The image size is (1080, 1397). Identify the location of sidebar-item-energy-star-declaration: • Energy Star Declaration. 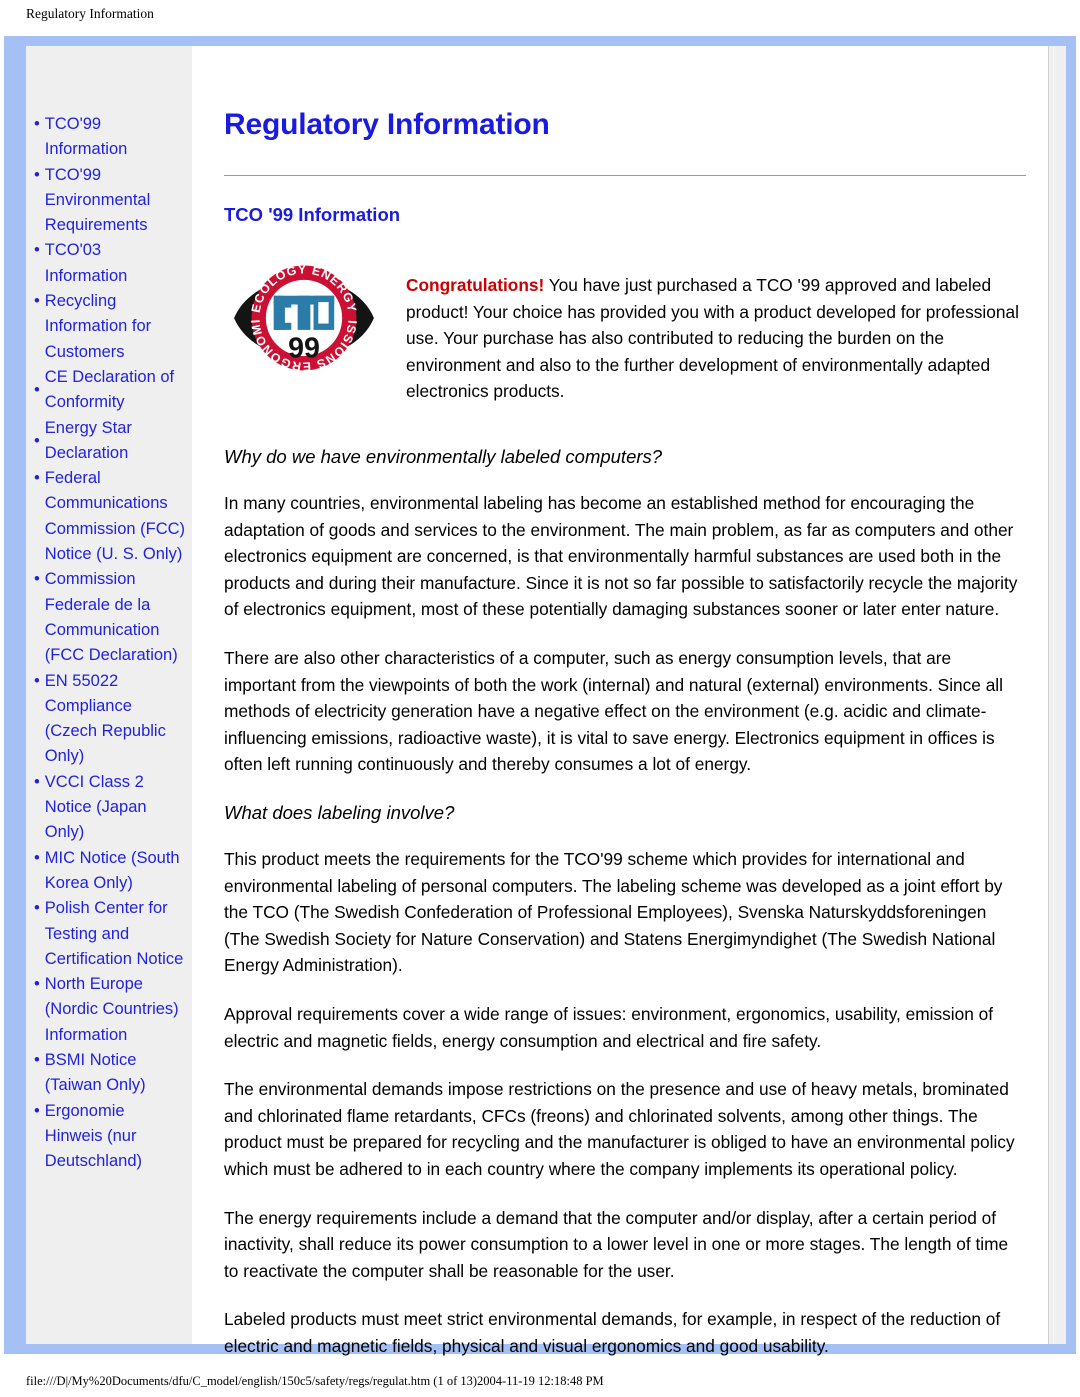
(109, 441).